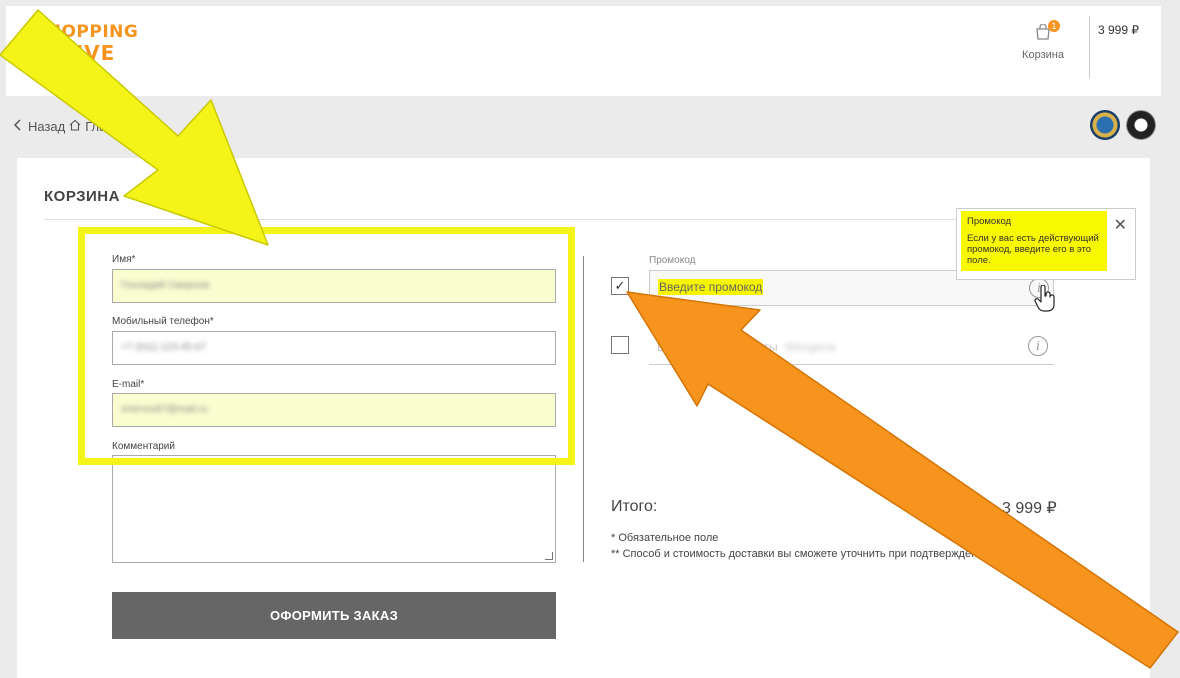  Describe the element at coordinates (1047, 30) in the screenshot. I see `shopping-bag-icon: 1` at that location.